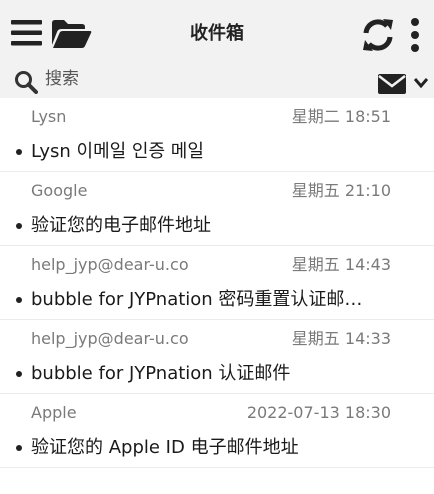 Image resolution: width=434 pixels, height=494 pixels. I want to click on more-icon, so click(415, 35).